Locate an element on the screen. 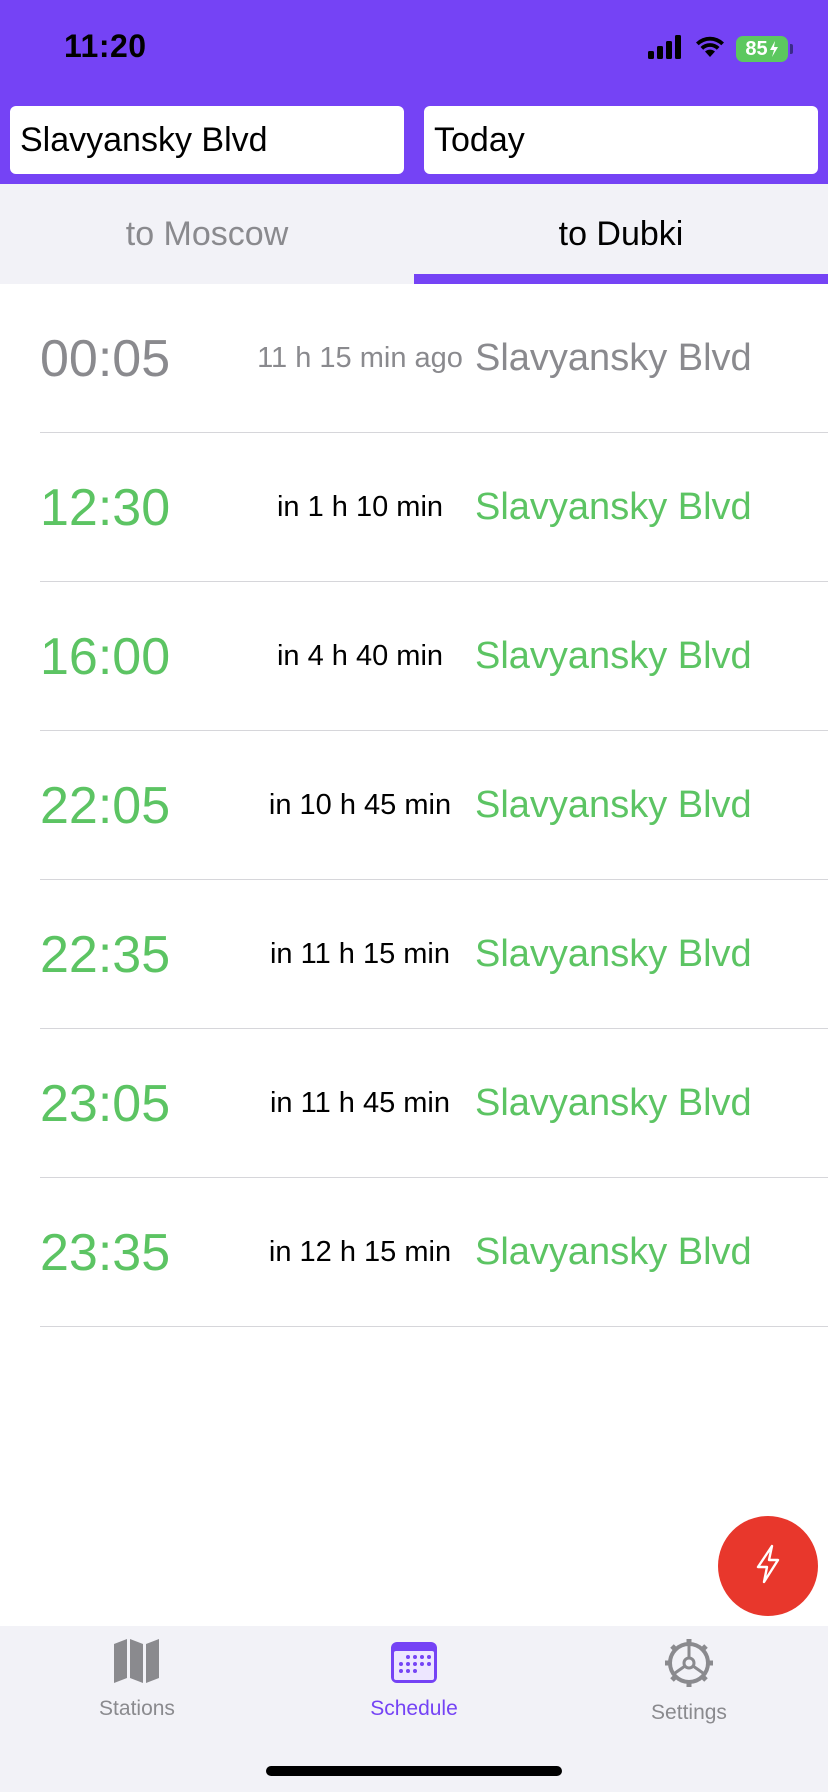 This screenshot has height=1792, width=828. tabbar-item-schedule: Schedule is located at coordinates (414, 1679).